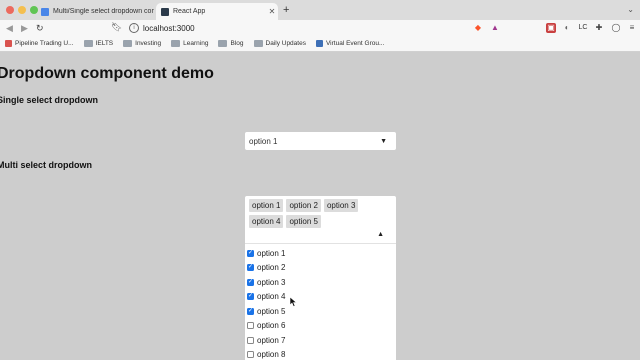  I want to click on virtual-event-favicon-icon, so click(319, 43).